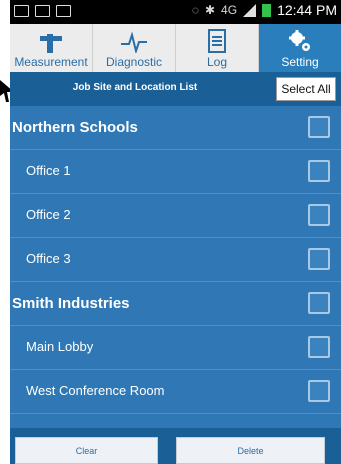 This screenshot has height=464, width=341. I want to click on list-group-smith-industries: Smith Industries, so click(175, 304).